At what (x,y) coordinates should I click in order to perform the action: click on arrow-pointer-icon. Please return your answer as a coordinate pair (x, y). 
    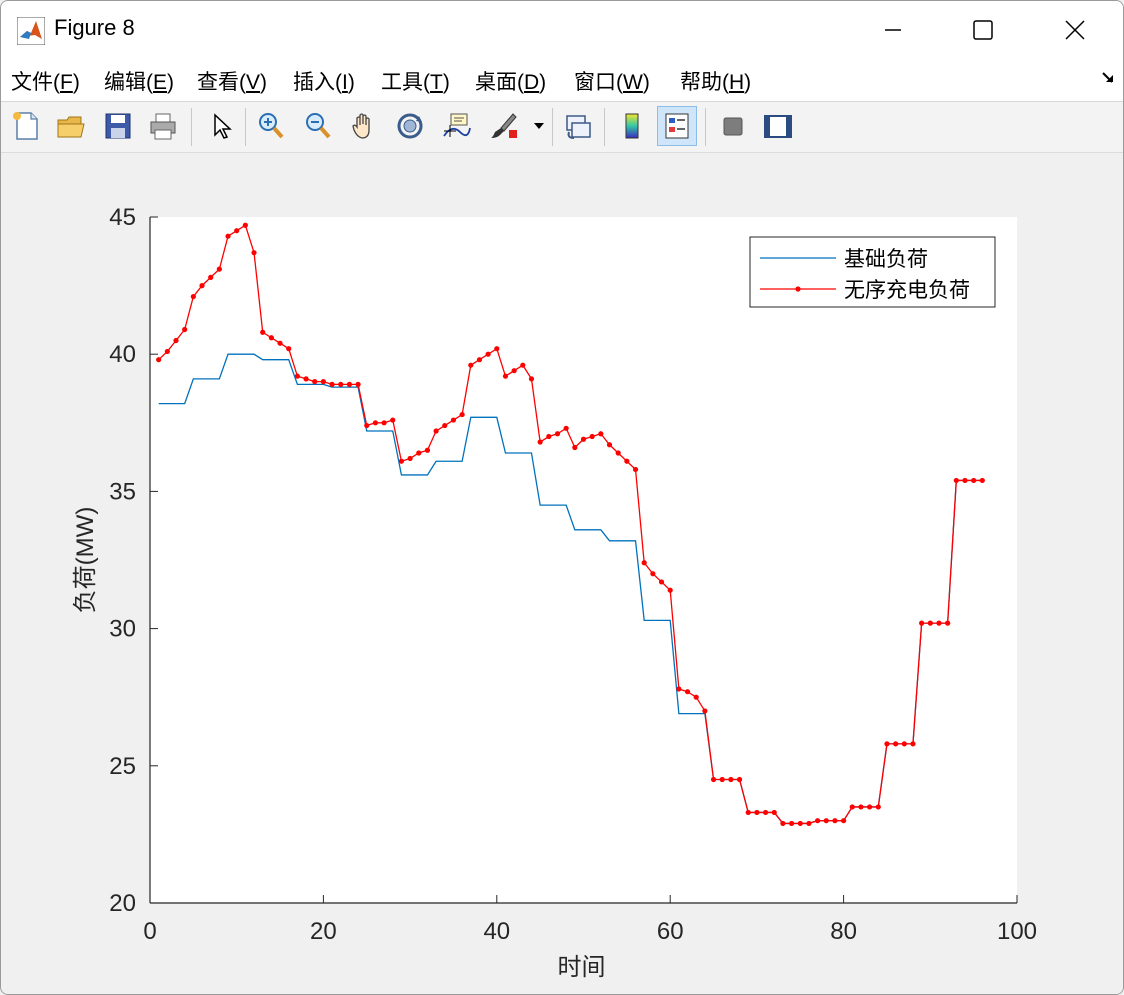
    Looking at the image, I should click on (223, 126).